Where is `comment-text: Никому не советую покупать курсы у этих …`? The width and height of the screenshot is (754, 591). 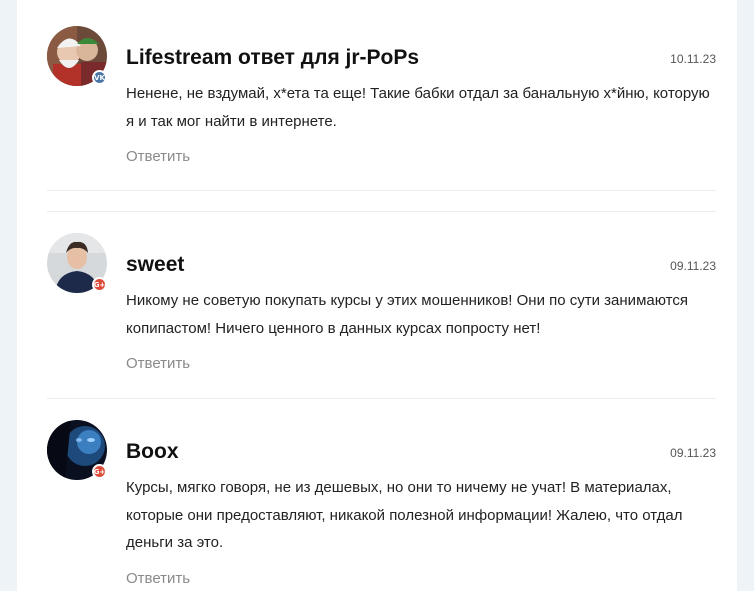
comment-text: Никому не советую покупать курсы у этих … is located at coordinates (407, 314).